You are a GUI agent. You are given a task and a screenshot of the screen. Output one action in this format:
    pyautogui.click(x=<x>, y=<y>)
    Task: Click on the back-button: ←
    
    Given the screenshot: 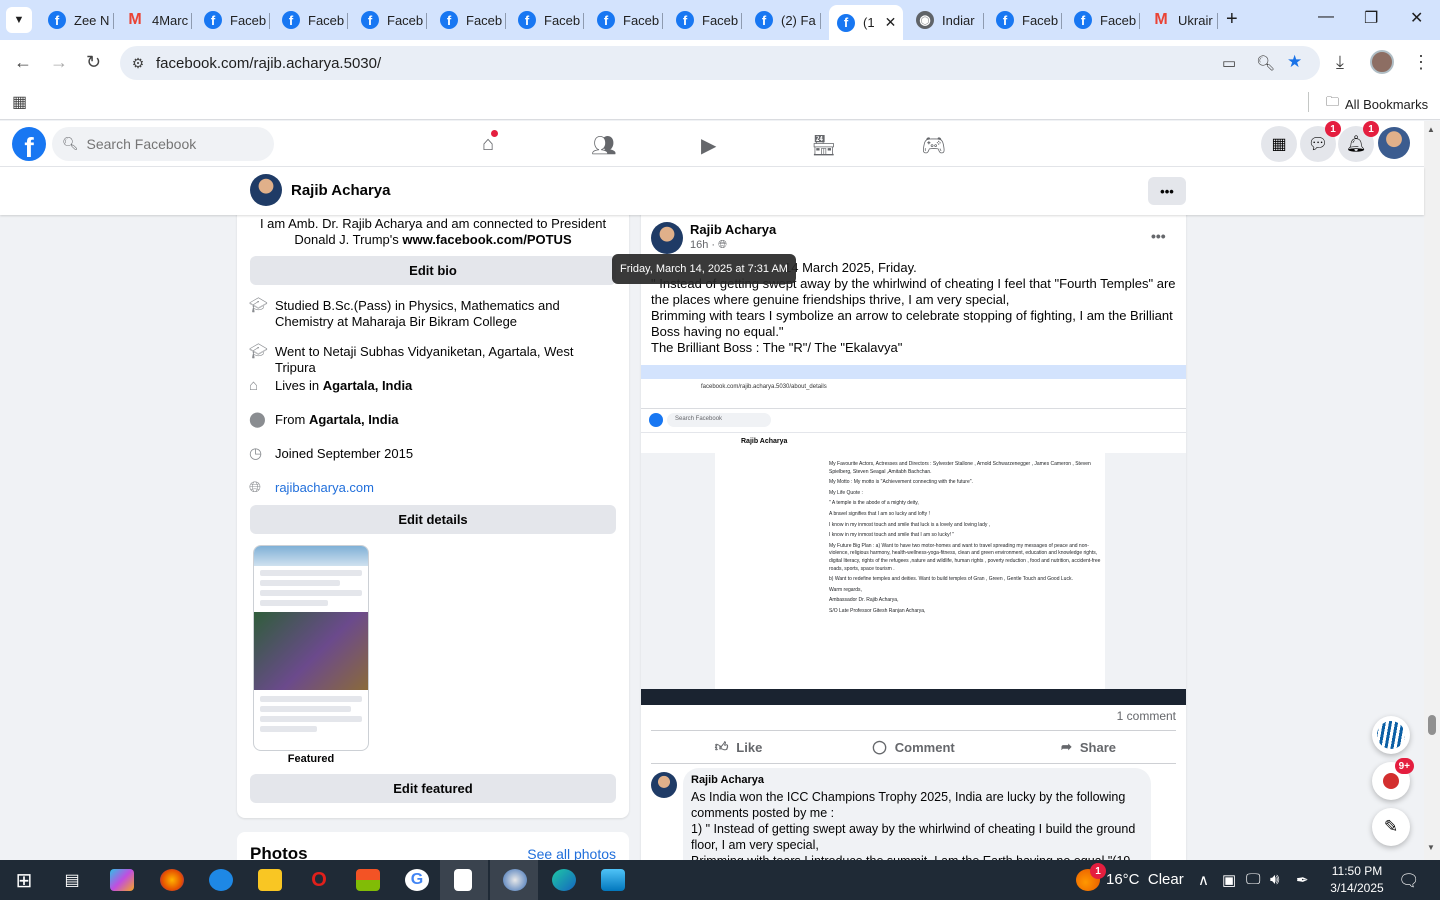 What is the action you would take?
    pyautogui.click(x=23, y=62)
    